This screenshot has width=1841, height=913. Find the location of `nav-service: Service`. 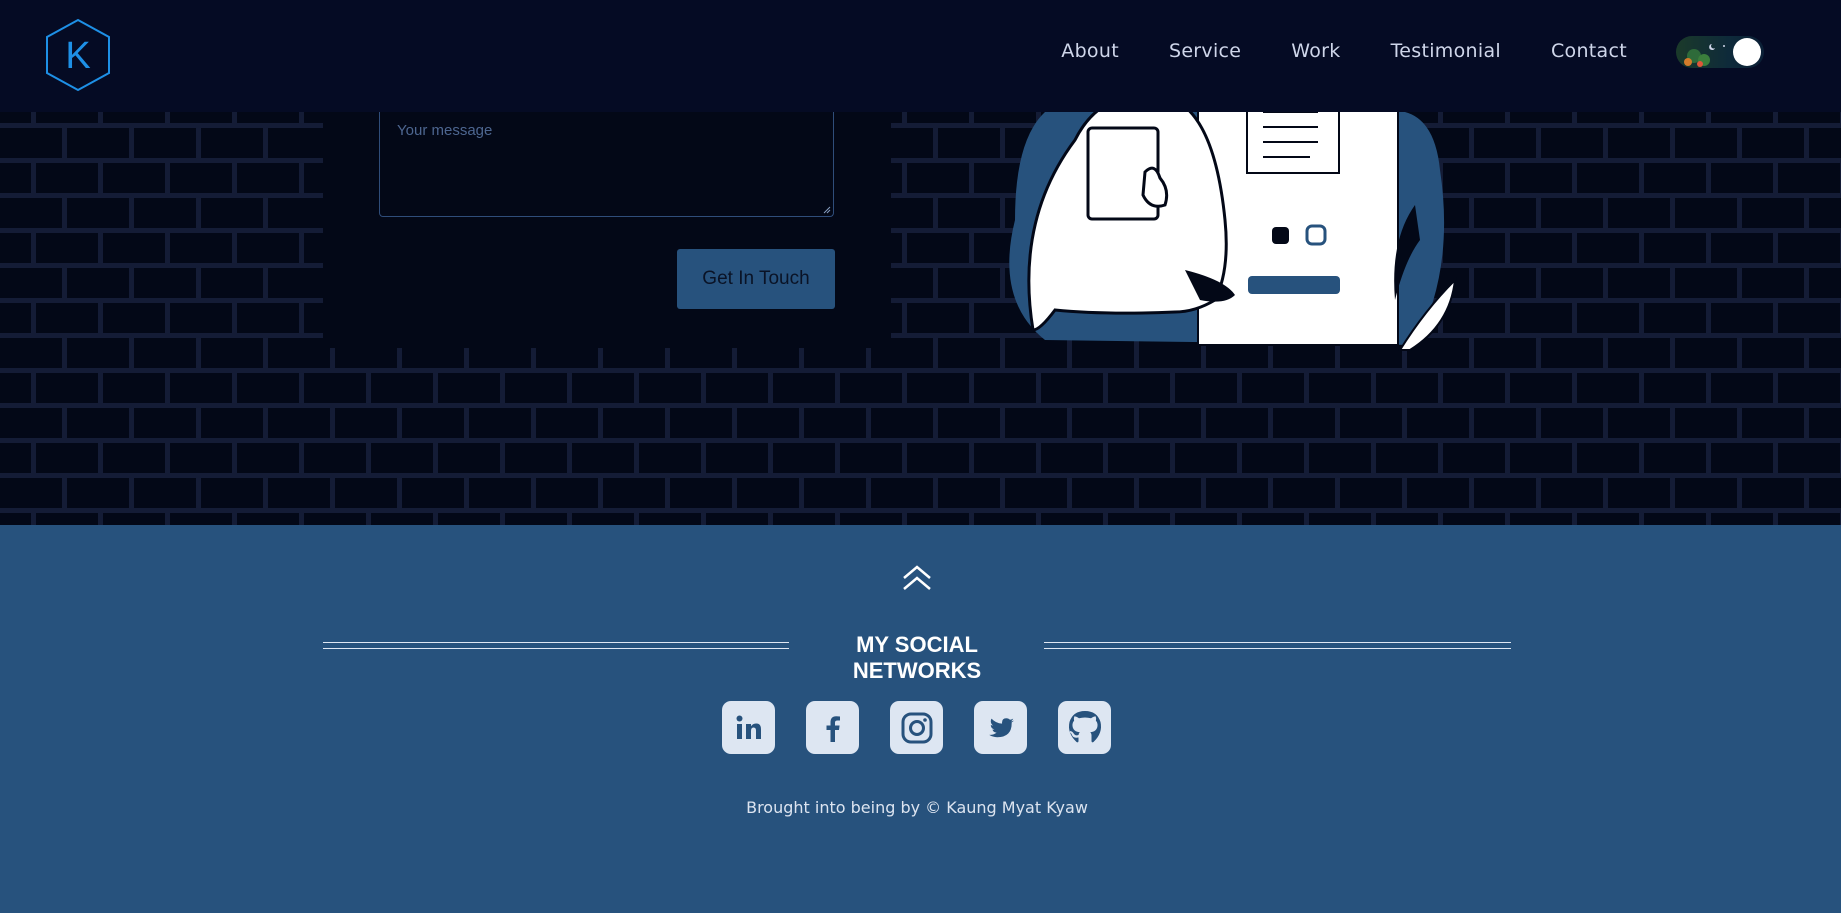

nav-service: Service is located at coordinates (1205, 51).